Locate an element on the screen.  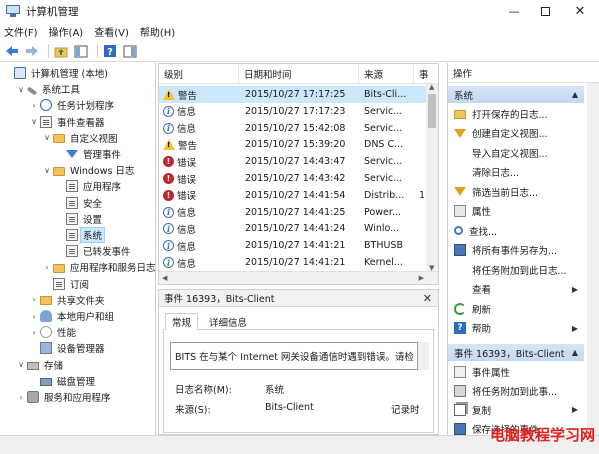
tree-item: 安全 is located at coordinates (79, 203).